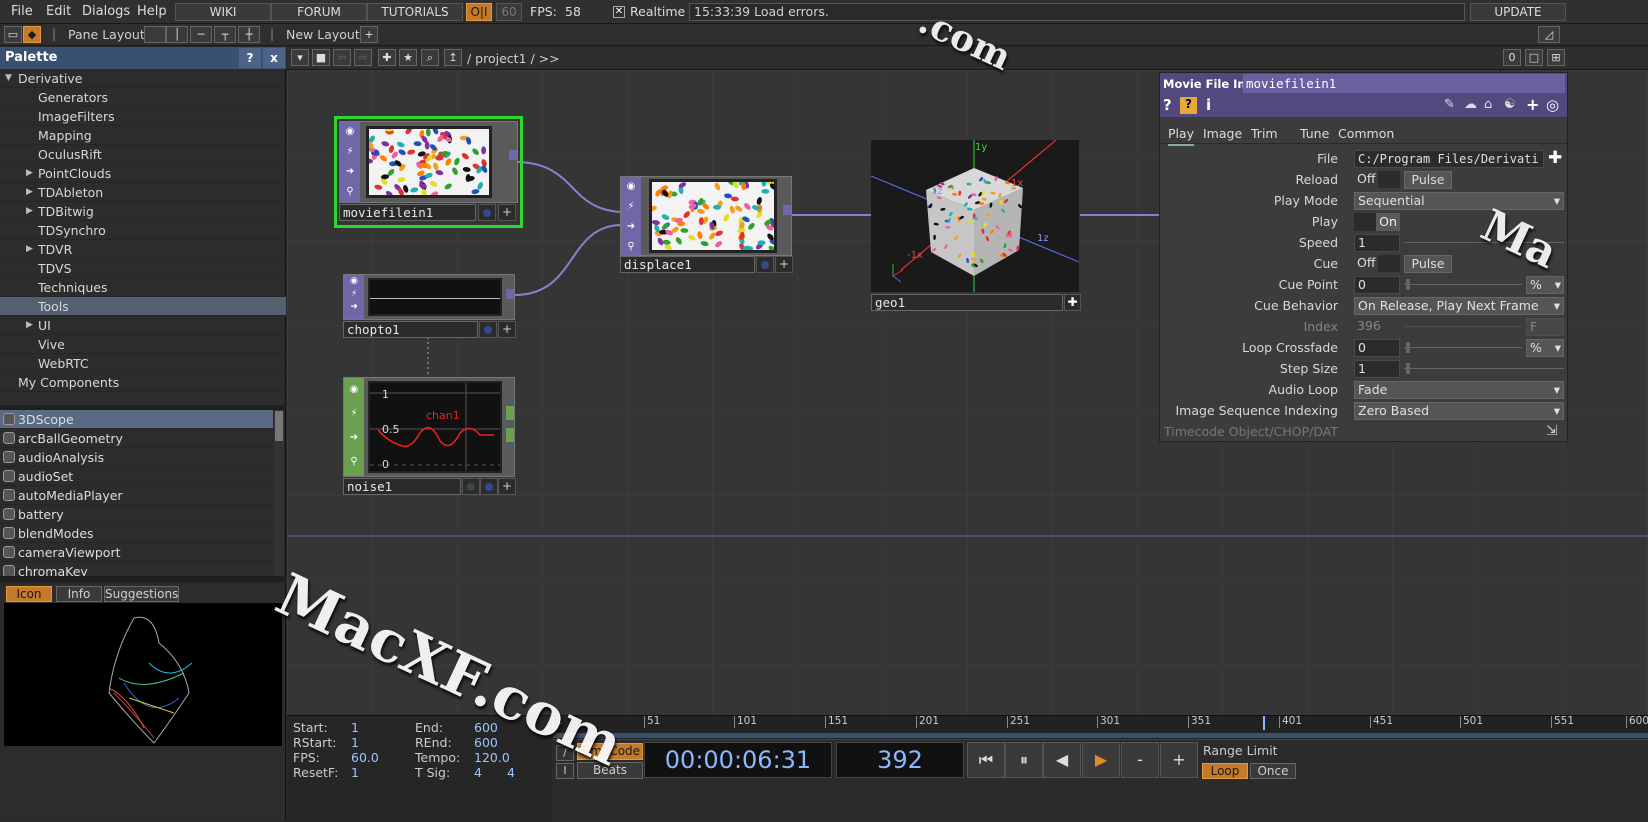 The width and height of the screenshot is (1648, 822). Describe the element at coordinates (1101, 760) in the screenshot. I see `play-icon: ▶` at that location.